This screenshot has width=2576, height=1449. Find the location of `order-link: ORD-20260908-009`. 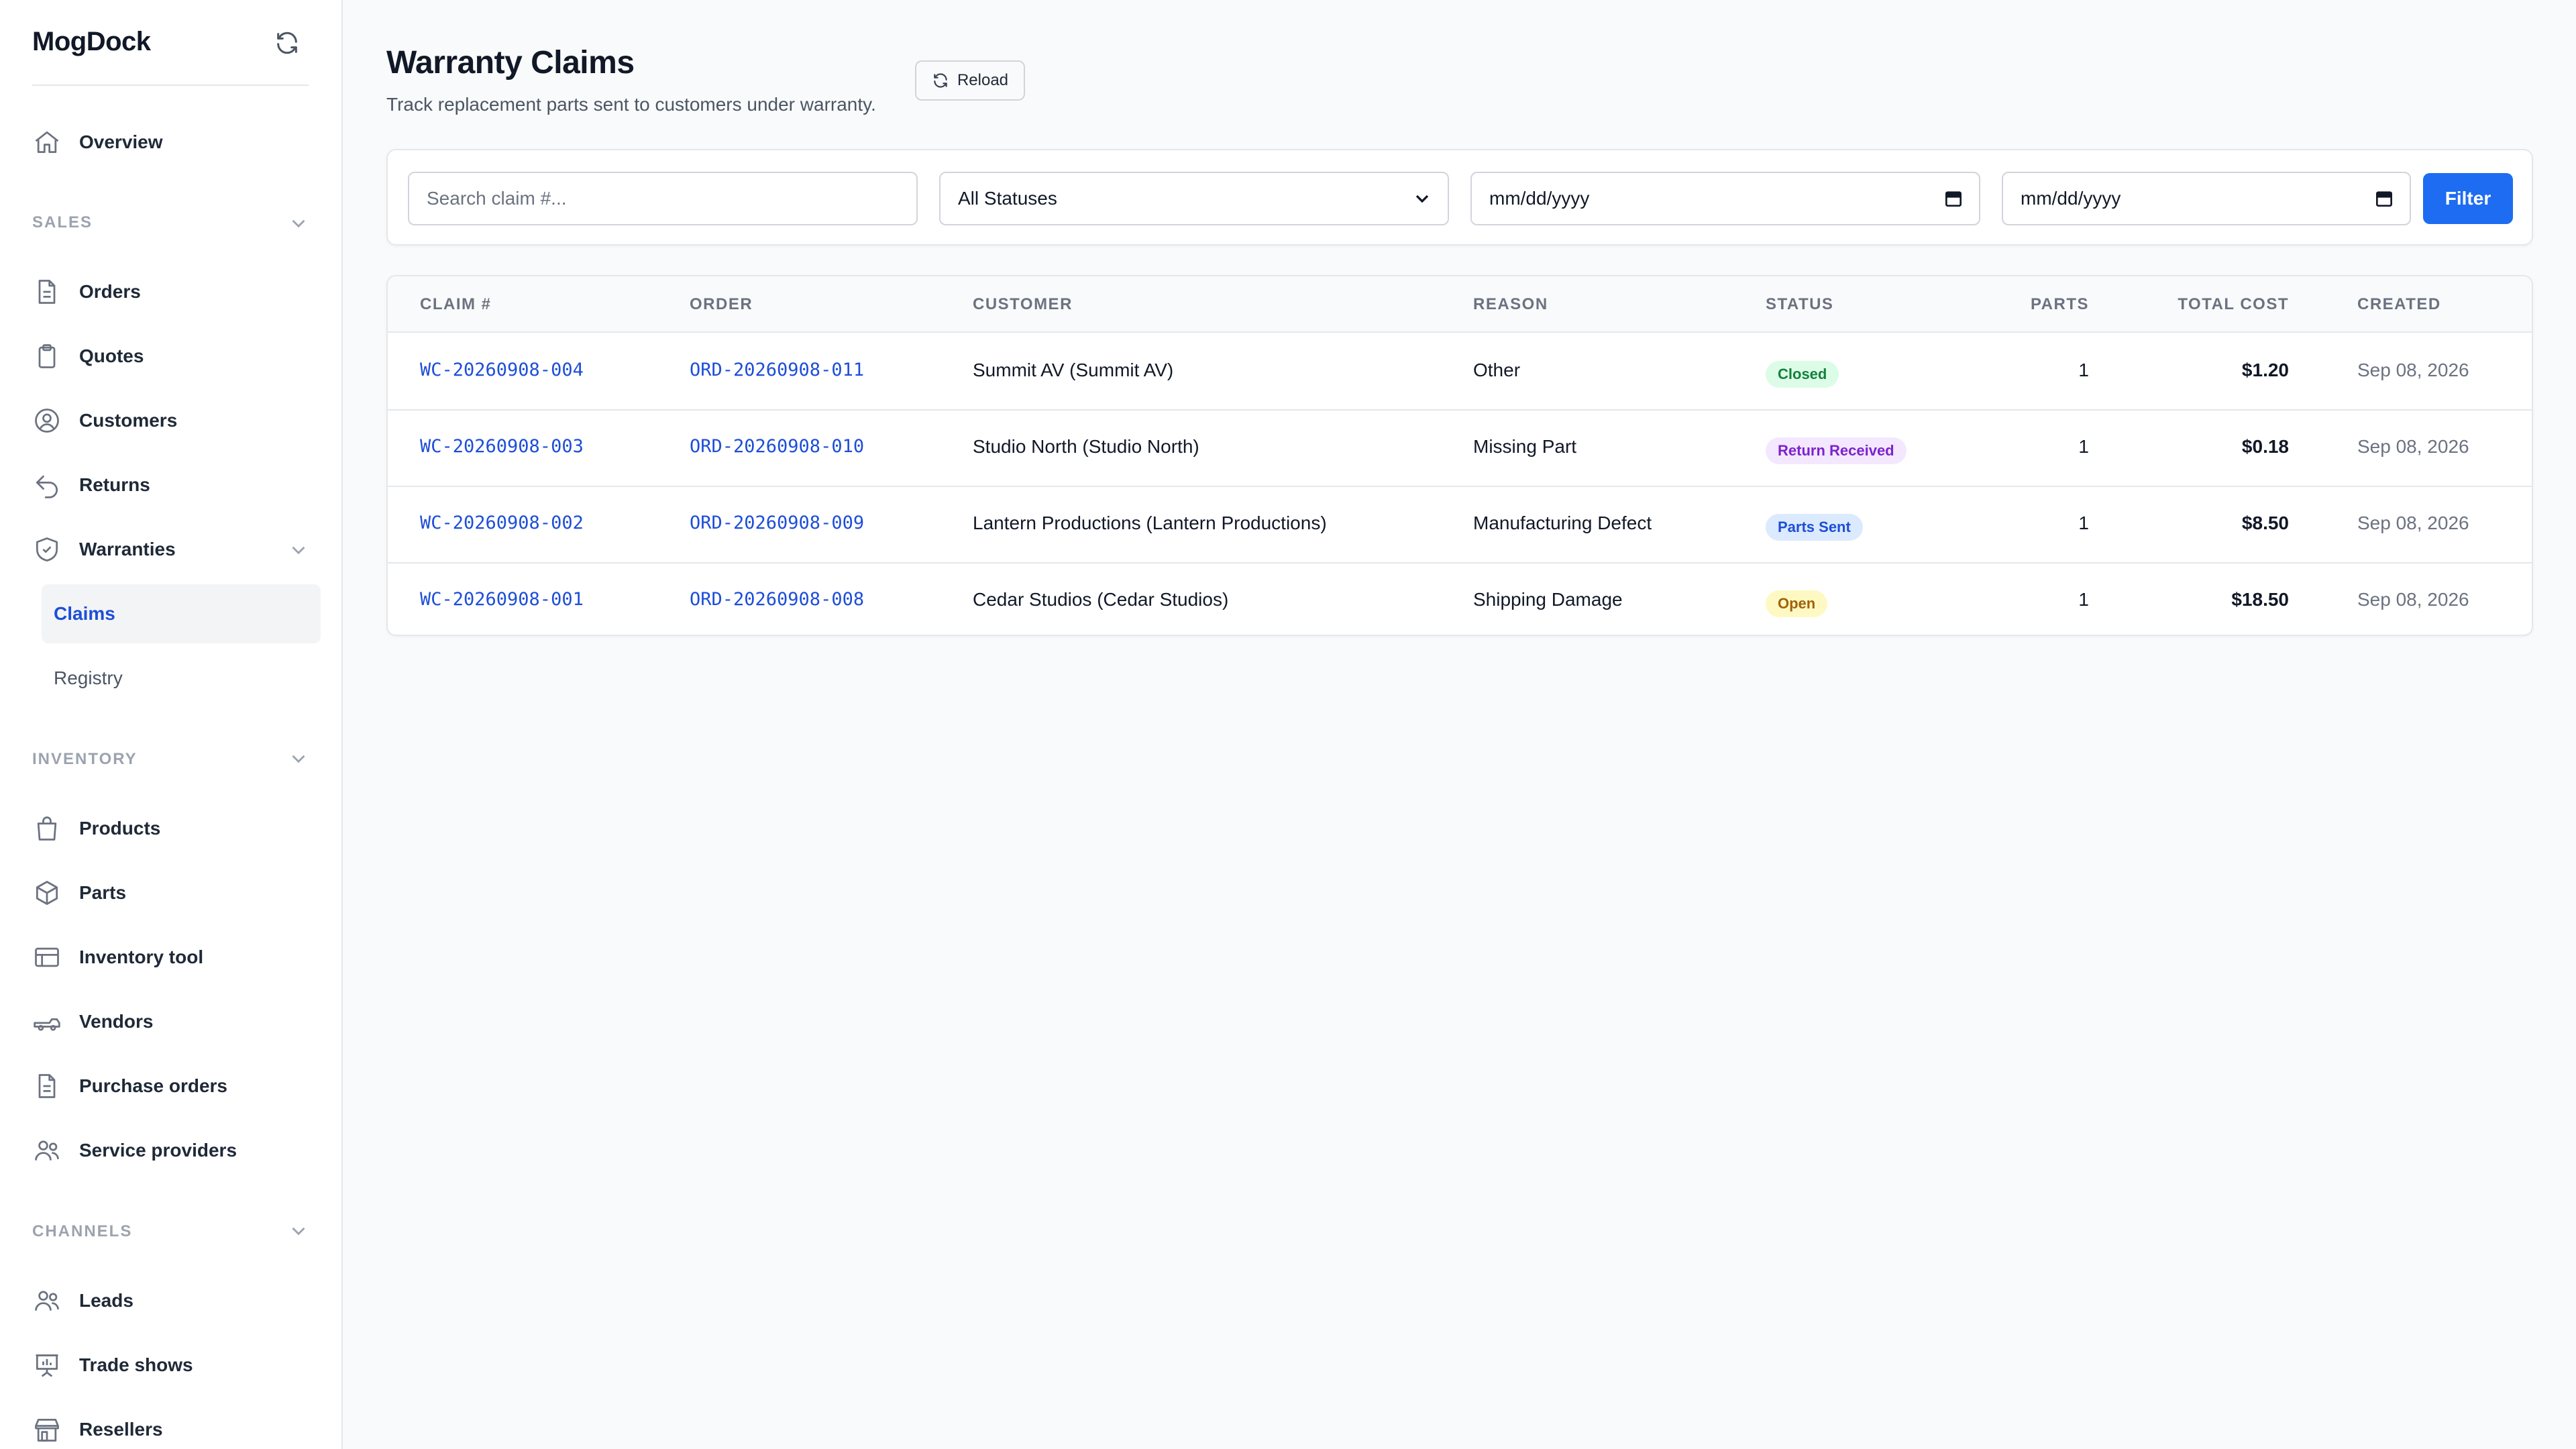

order-link: ORD-20260908-009 is located at coordinates (777, 523).